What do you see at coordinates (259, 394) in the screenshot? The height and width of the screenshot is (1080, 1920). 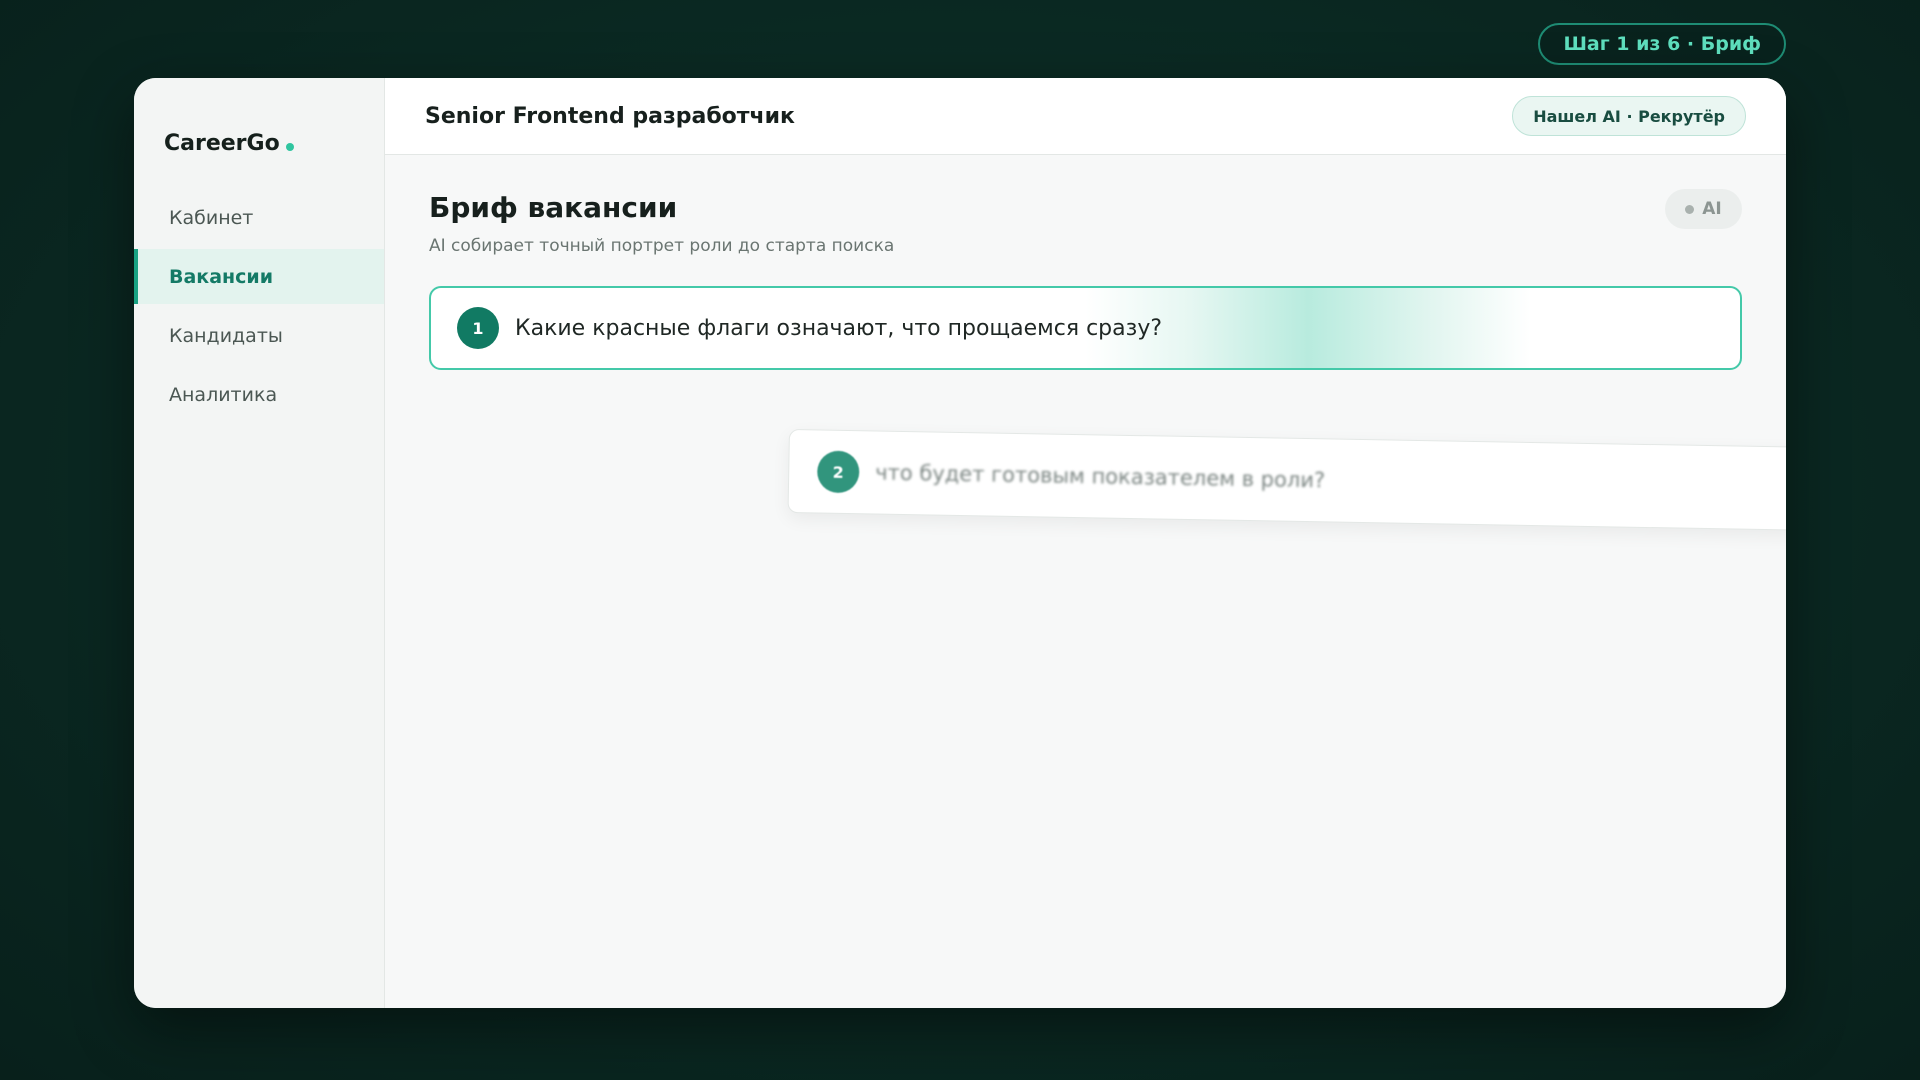 I see `sidebar-item-analytics: Аналитика` at bounding box center [259, 394].